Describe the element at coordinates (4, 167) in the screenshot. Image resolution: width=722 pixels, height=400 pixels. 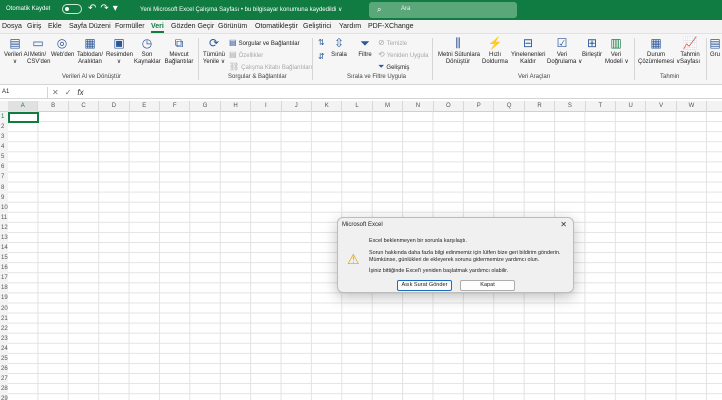
I see `row-header: 6` at that location.